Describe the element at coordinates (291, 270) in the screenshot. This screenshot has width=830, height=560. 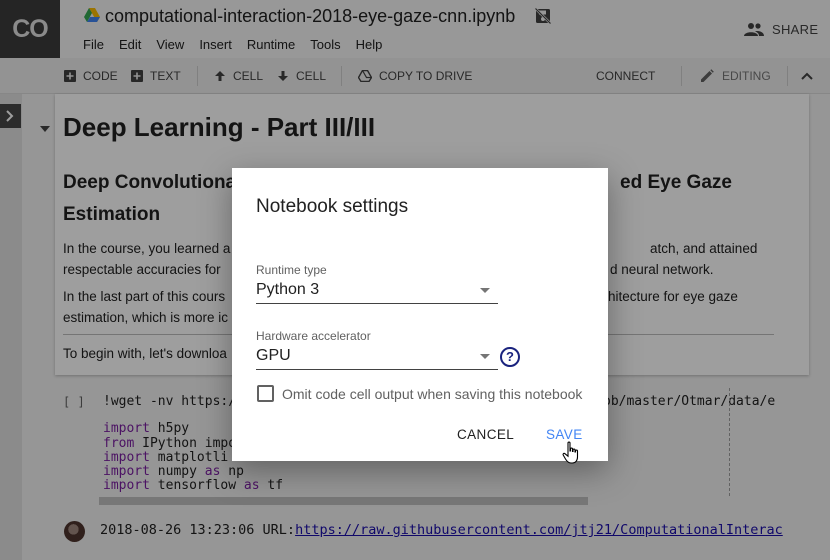
I see `runtime-type-label: Runtime type` at that location.